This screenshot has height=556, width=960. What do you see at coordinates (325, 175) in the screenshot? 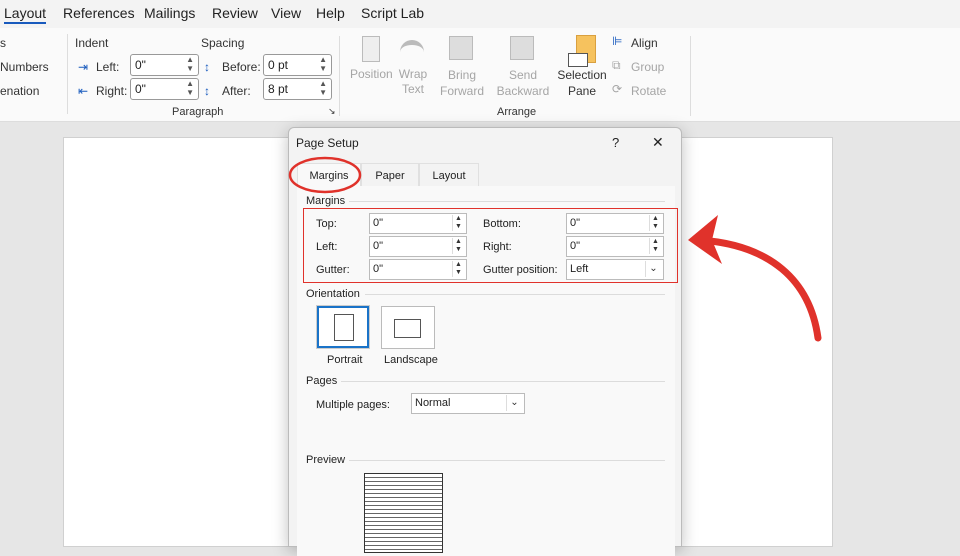
I see `margins-tab-circle` at bounding box center [325, 175].